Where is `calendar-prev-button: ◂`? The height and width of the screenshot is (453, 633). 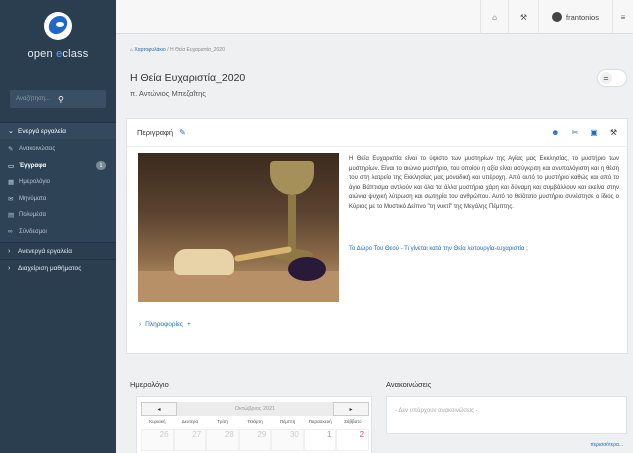
calendar-prev-button: ◂ is located at coordinates (159, 409).